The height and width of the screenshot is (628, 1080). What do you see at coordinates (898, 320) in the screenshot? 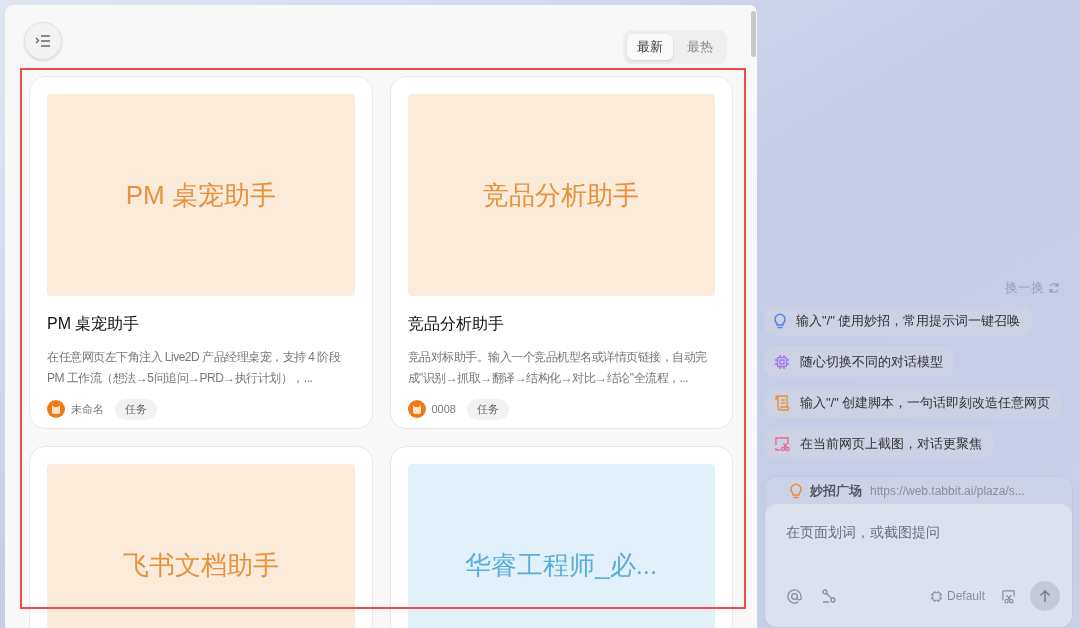
I see `tip-chip: 输入"/" 使用妙招，常用提示词一键召唤` at bounding box center [898, 320].